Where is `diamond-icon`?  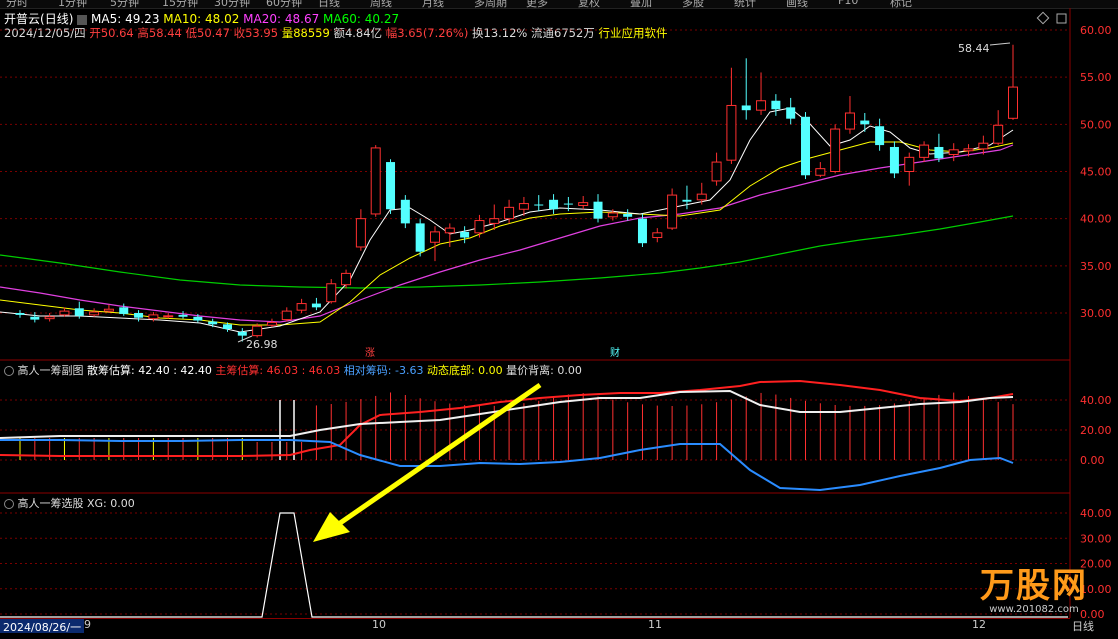 diamond-icon is located at coordinates (1043, 18).